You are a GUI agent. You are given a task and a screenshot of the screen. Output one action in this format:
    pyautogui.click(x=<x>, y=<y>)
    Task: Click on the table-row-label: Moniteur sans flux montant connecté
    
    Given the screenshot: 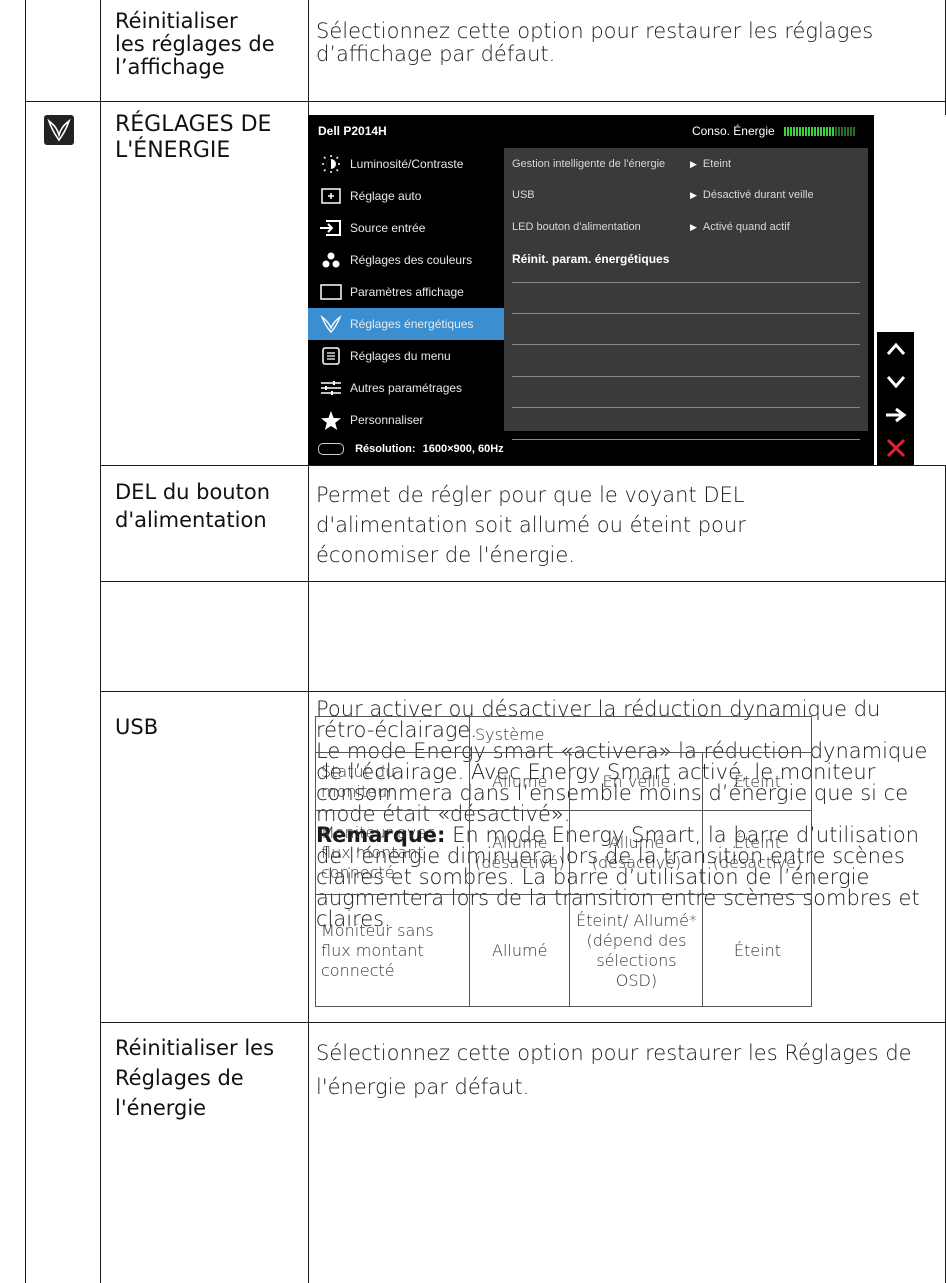 What is the action you would take?
    pyautogui.click(x=392, y=950)
    